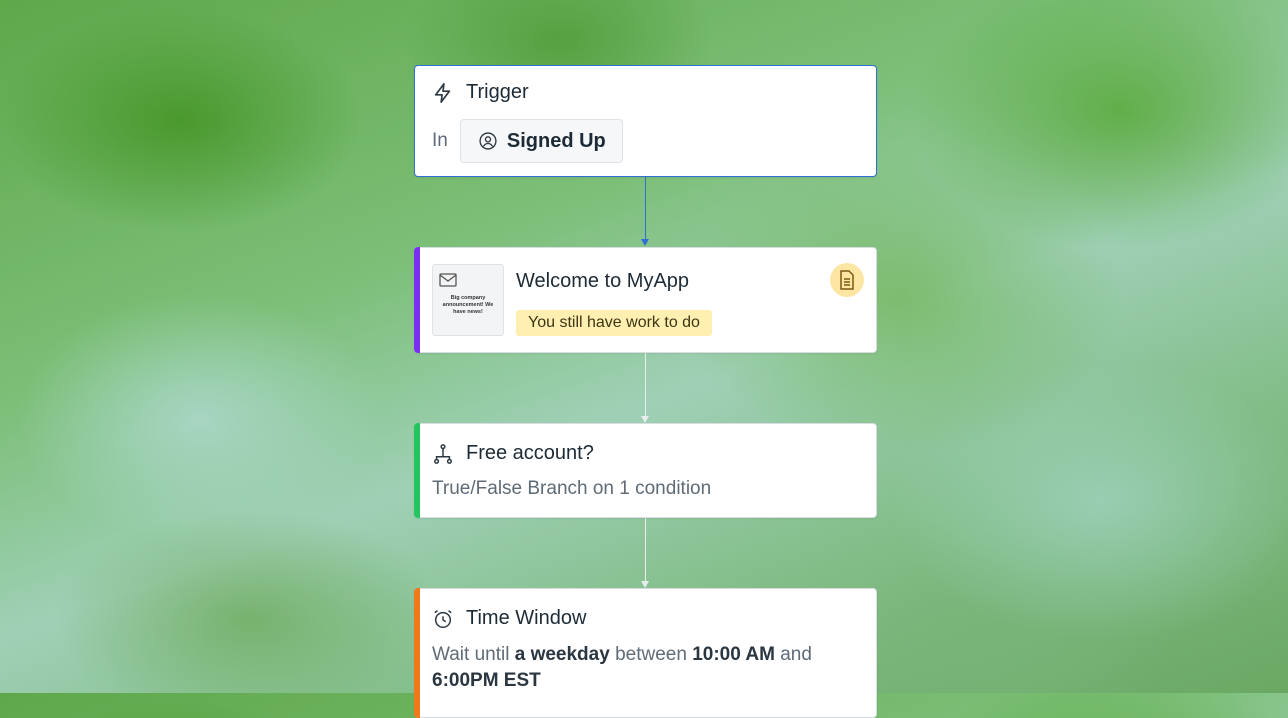 The height and width of the screenshot is (718, 1288). Describe the element at coordinates (486, 680) in the screenshot. I see `desc-end-time: 6:00PM EST` at that location.